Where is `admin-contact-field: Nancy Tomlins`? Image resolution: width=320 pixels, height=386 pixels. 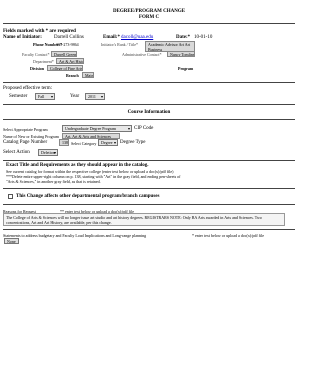
admin-contact-field: Nancy Tomlins is located at coordinates (181, 54).